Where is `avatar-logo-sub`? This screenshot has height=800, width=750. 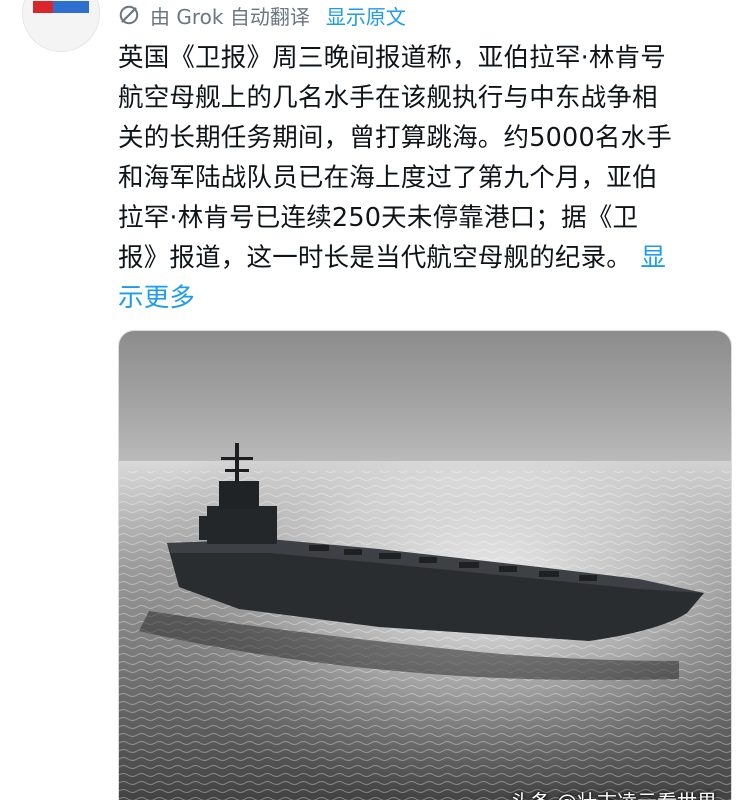 avatar-logo-sub is located at coordinates (61, 18).